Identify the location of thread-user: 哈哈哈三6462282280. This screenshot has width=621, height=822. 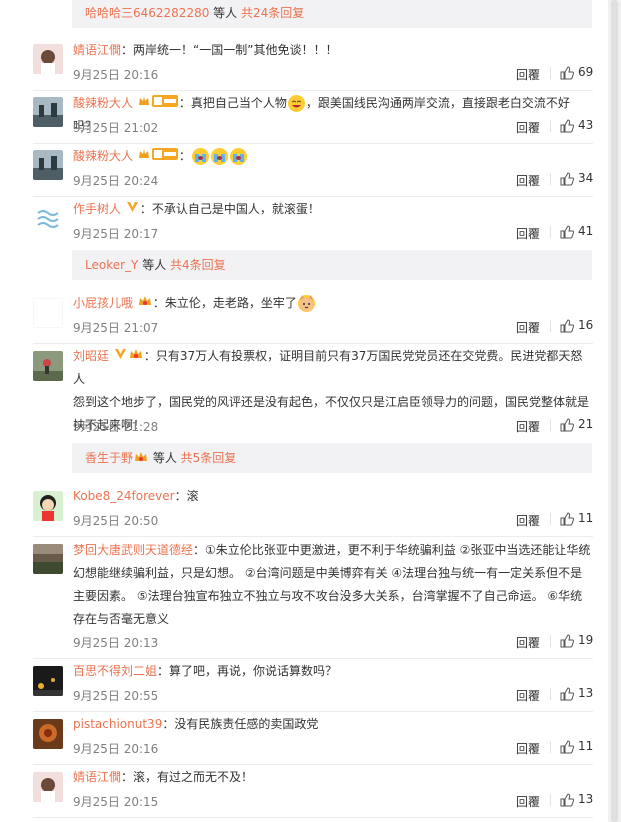
(147, 13).